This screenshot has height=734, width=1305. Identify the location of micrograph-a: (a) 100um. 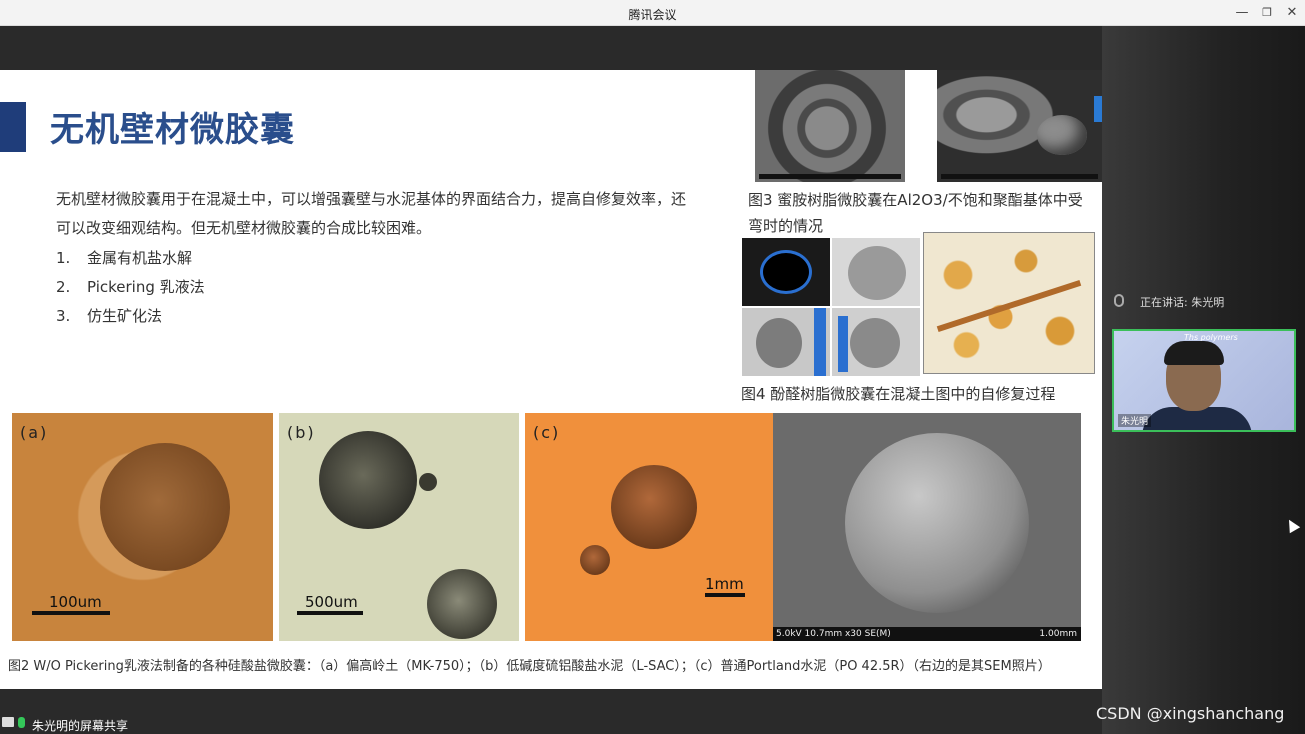
(142, 527).